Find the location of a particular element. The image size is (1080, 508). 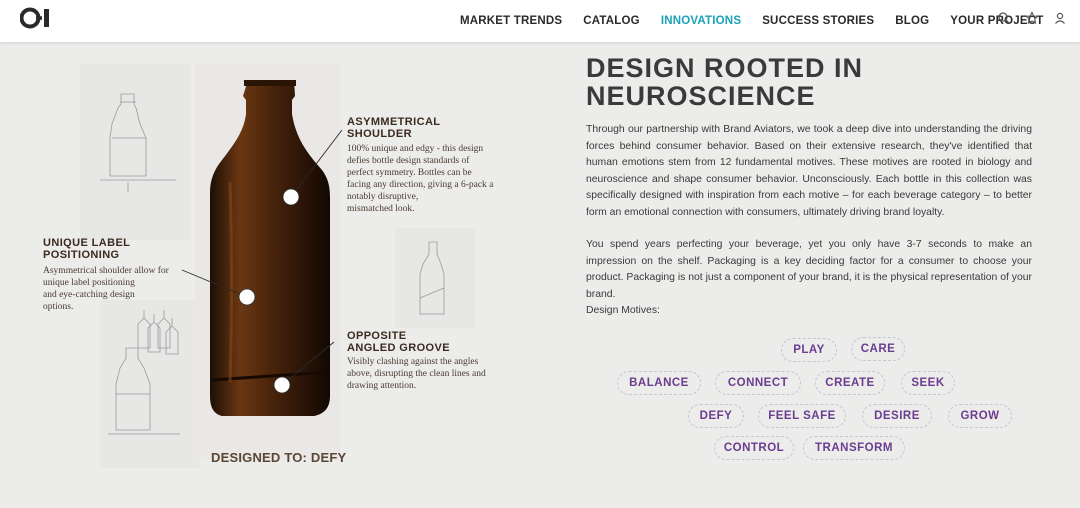

nav-market-trends: MARKET TRENDS is located at coordinates (511, 21).